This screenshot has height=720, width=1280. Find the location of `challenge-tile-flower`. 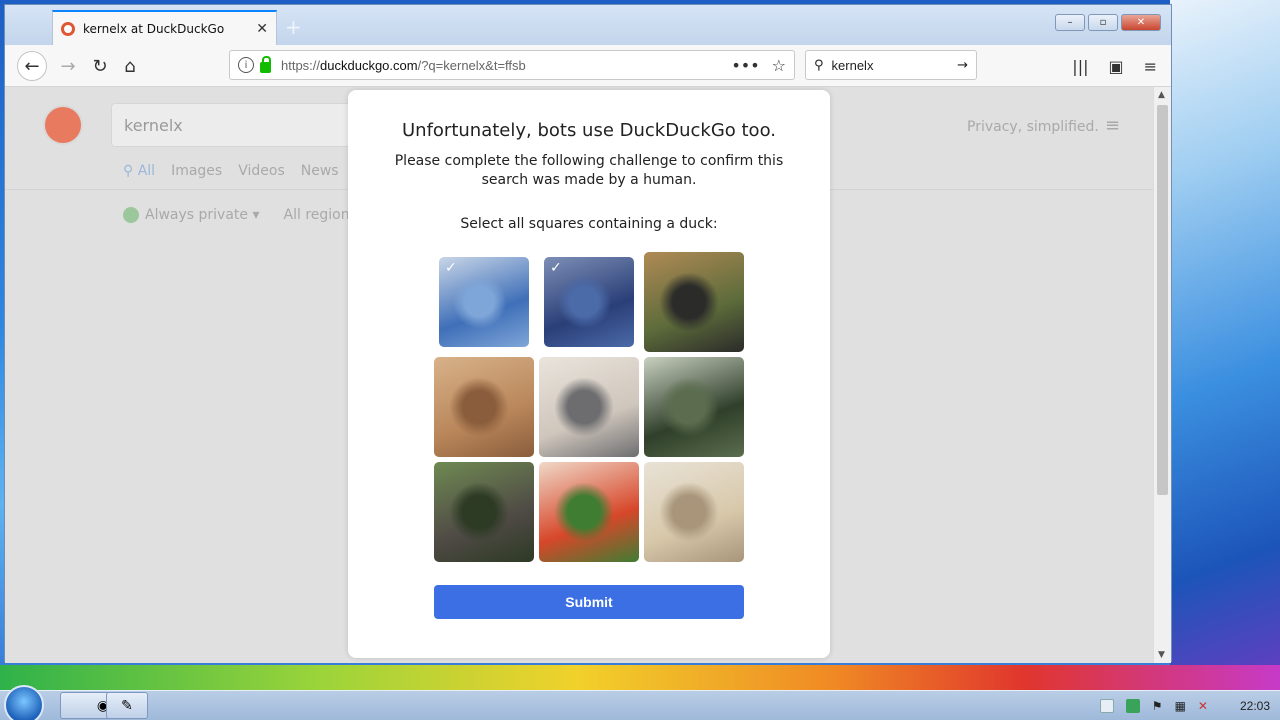

challenge-tile-flower is located at coordinates (589, 512).